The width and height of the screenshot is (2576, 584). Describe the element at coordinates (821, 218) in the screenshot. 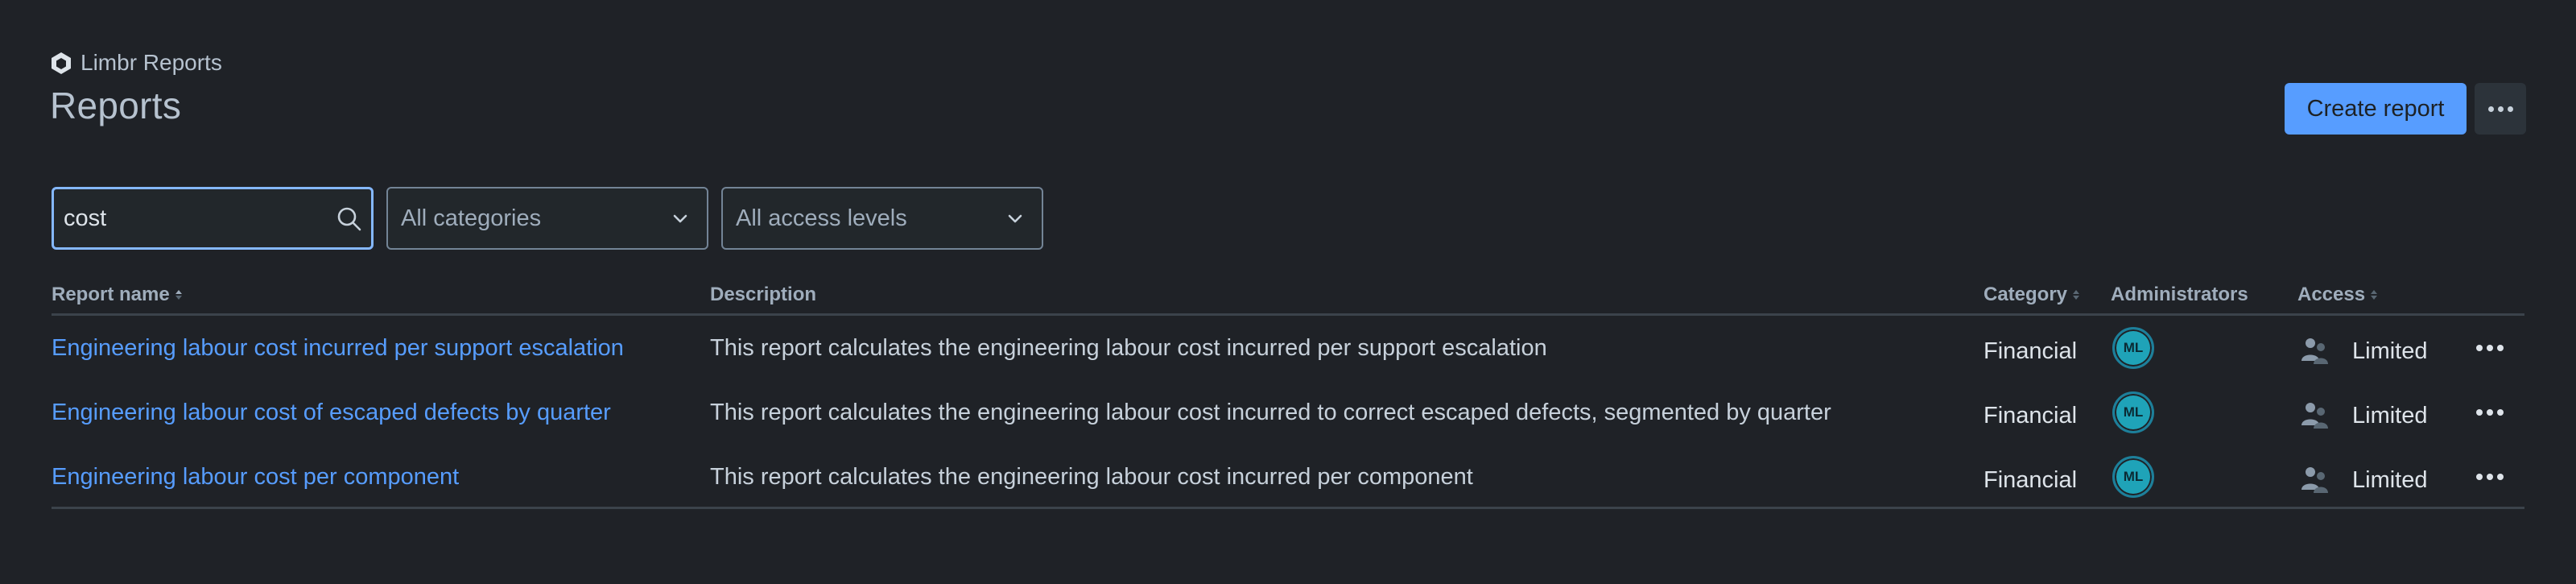

I see `access-select-value: All access levels` at that location.